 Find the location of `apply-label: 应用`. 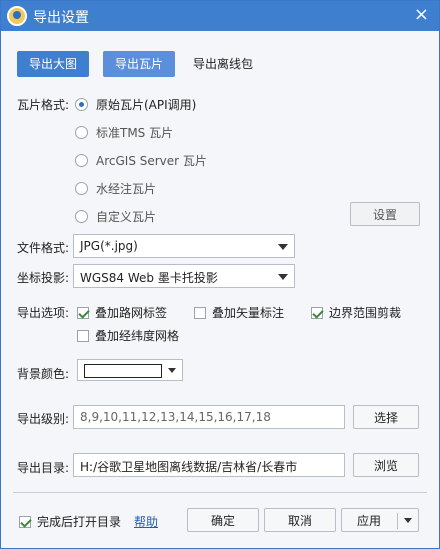

apply-label: 应用 is located at coordinates (368, 521).